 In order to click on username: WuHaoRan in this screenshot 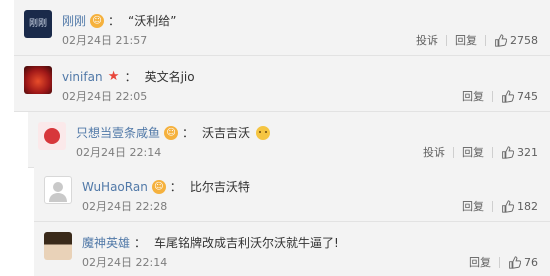, I will do `click(115, 187)`.